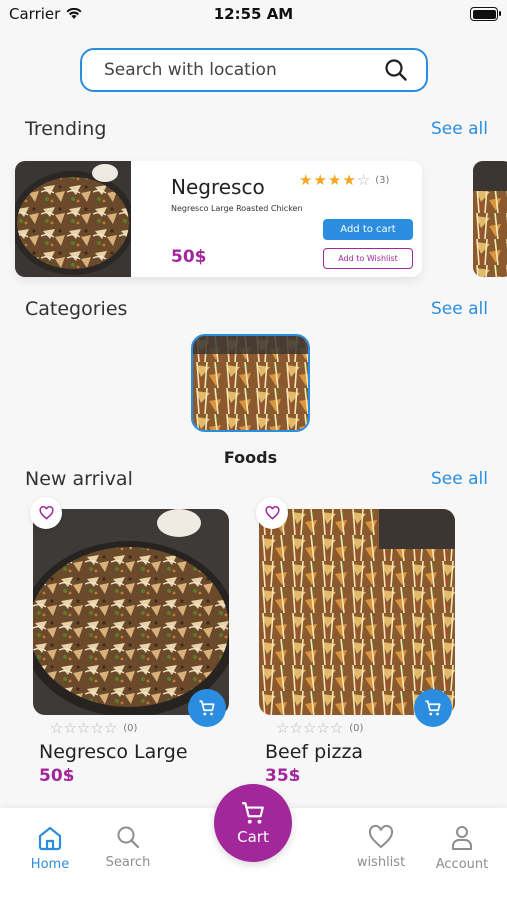 Image resolution: width=507 pixels, height=900 pixels. Describe the element at coordinates (50, 864) in the screenshot. I see `nav-label-home: Home` at that location.